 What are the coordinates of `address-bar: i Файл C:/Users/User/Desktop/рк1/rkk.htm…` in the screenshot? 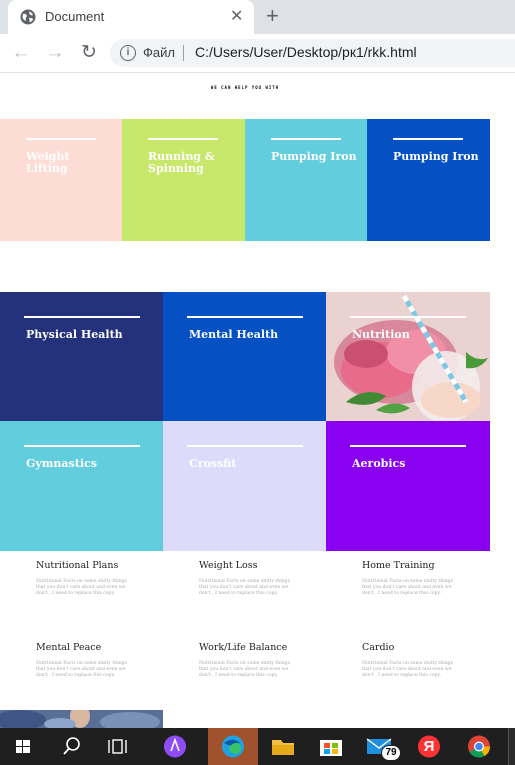 It's located at (312, 53).